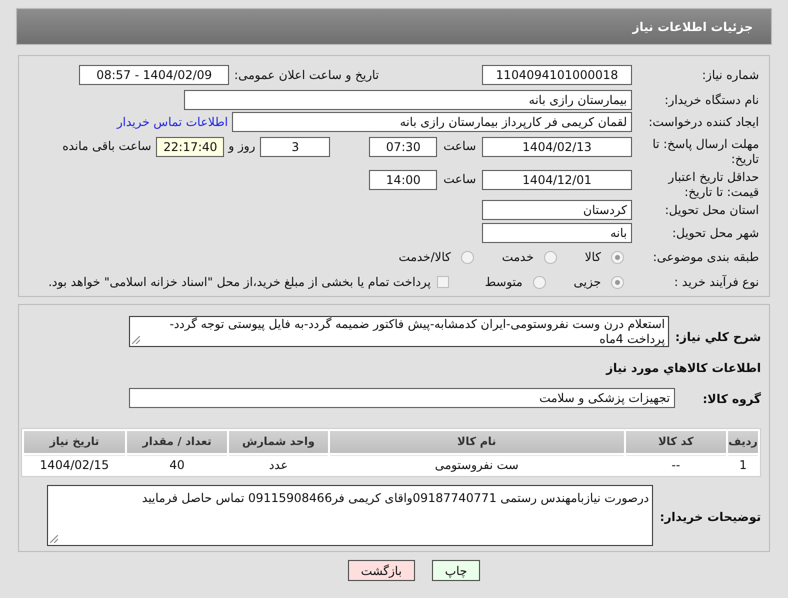 Image resolution: width=788 pixels, height=598 pixels. I want to click on buyer-notes-text-area: درصورت نیازبامهندس رستمی 09187740771واقای کریمی فر09115908466 تماس حاصل فرمایید, so click(350, 515).